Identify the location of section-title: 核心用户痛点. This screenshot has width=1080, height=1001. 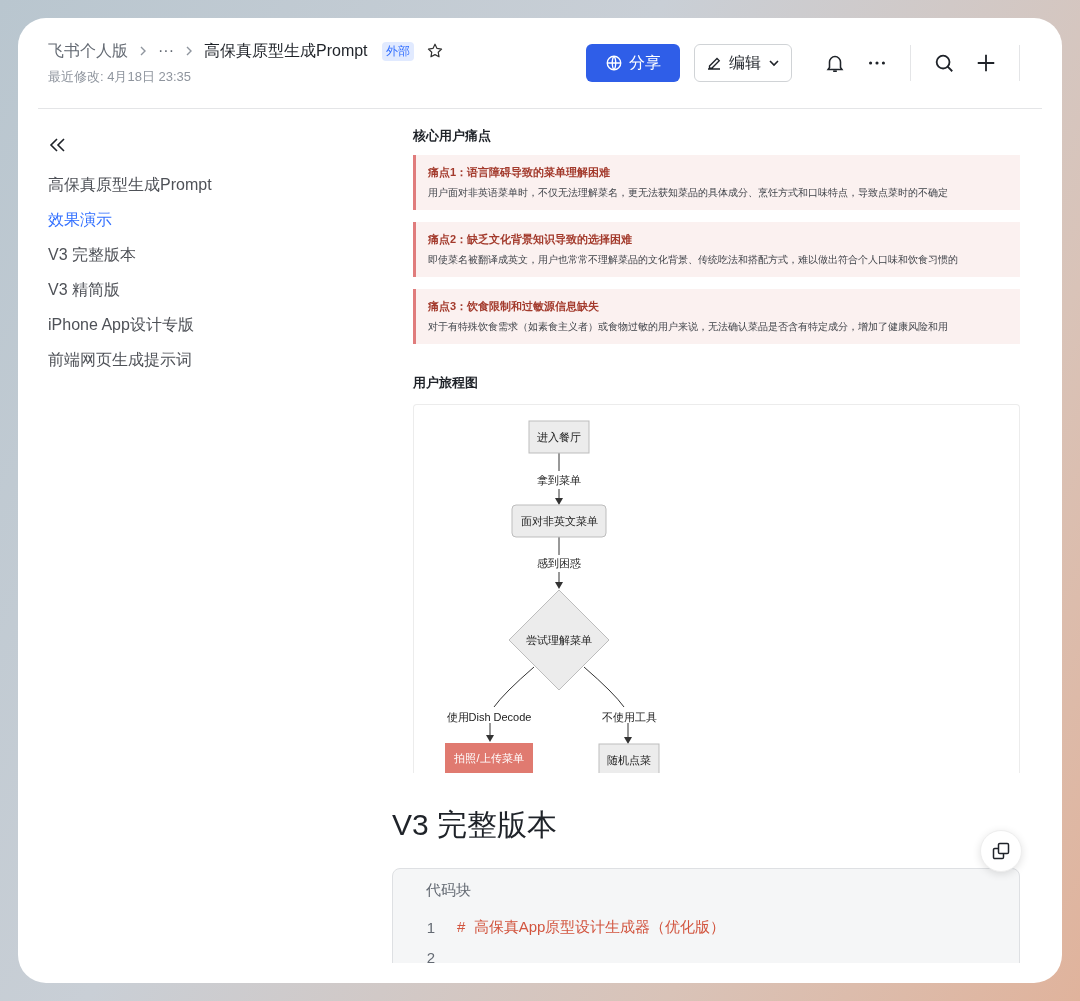
(452, 136).